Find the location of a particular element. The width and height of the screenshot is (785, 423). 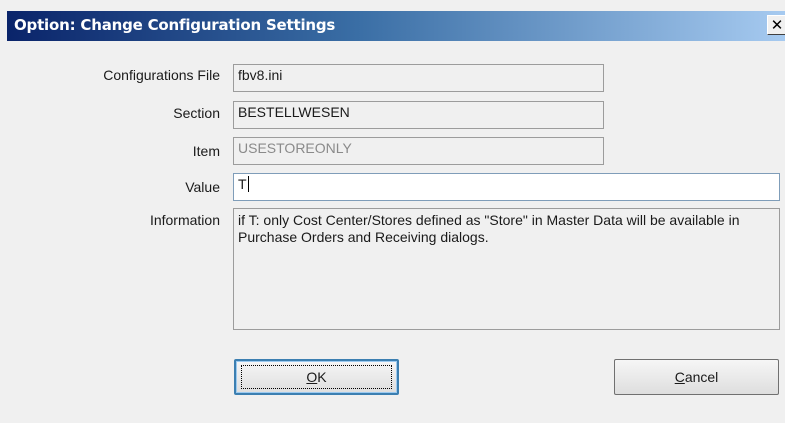

item-label: Item is located at coordinates (206, 151).